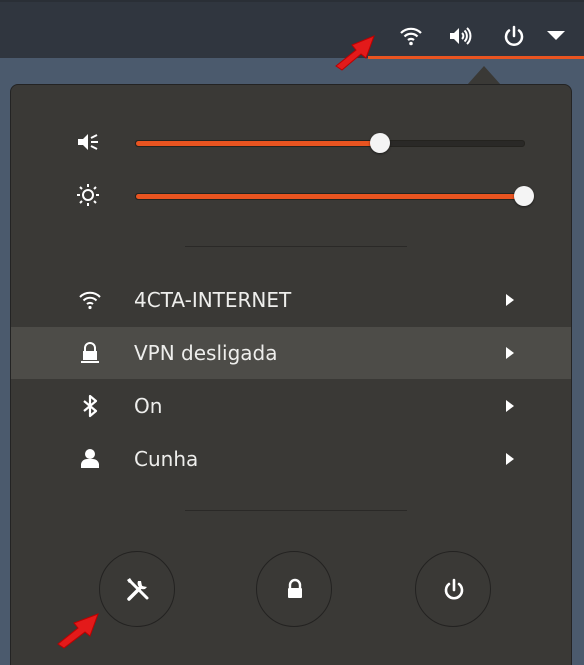  I want to click on bluetooth-item: On, so click(291, 406).